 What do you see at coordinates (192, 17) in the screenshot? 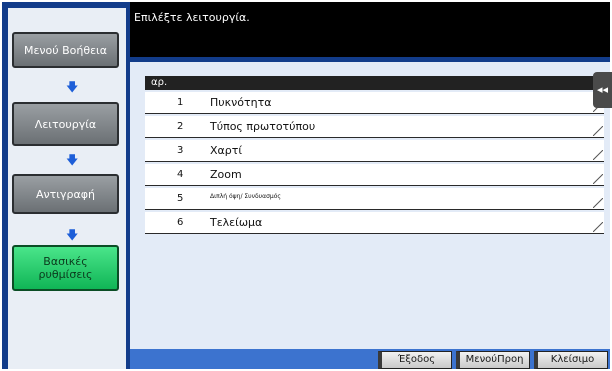
I see `instruction-text: Επιλέξτε λειτουργία.` at bounding box center [192, 17].